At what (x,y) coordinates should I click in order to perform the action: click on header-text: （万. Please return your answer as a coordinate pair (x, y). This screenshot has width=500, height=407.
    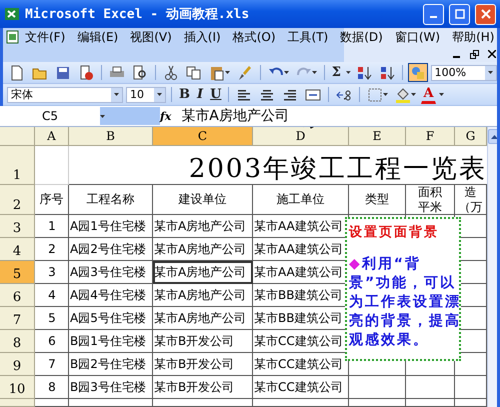
    Looking at the image, I should click on (470, 207).